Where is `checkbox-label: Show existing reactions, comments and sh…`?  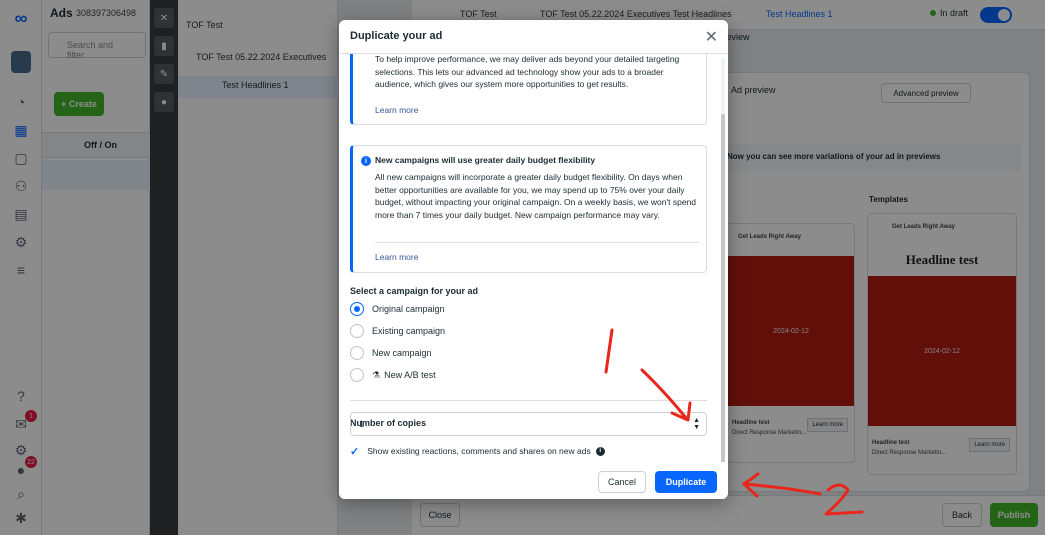 checkbox-label: Show existing reactions, comments and sh… is located at coordinates (479, 451).